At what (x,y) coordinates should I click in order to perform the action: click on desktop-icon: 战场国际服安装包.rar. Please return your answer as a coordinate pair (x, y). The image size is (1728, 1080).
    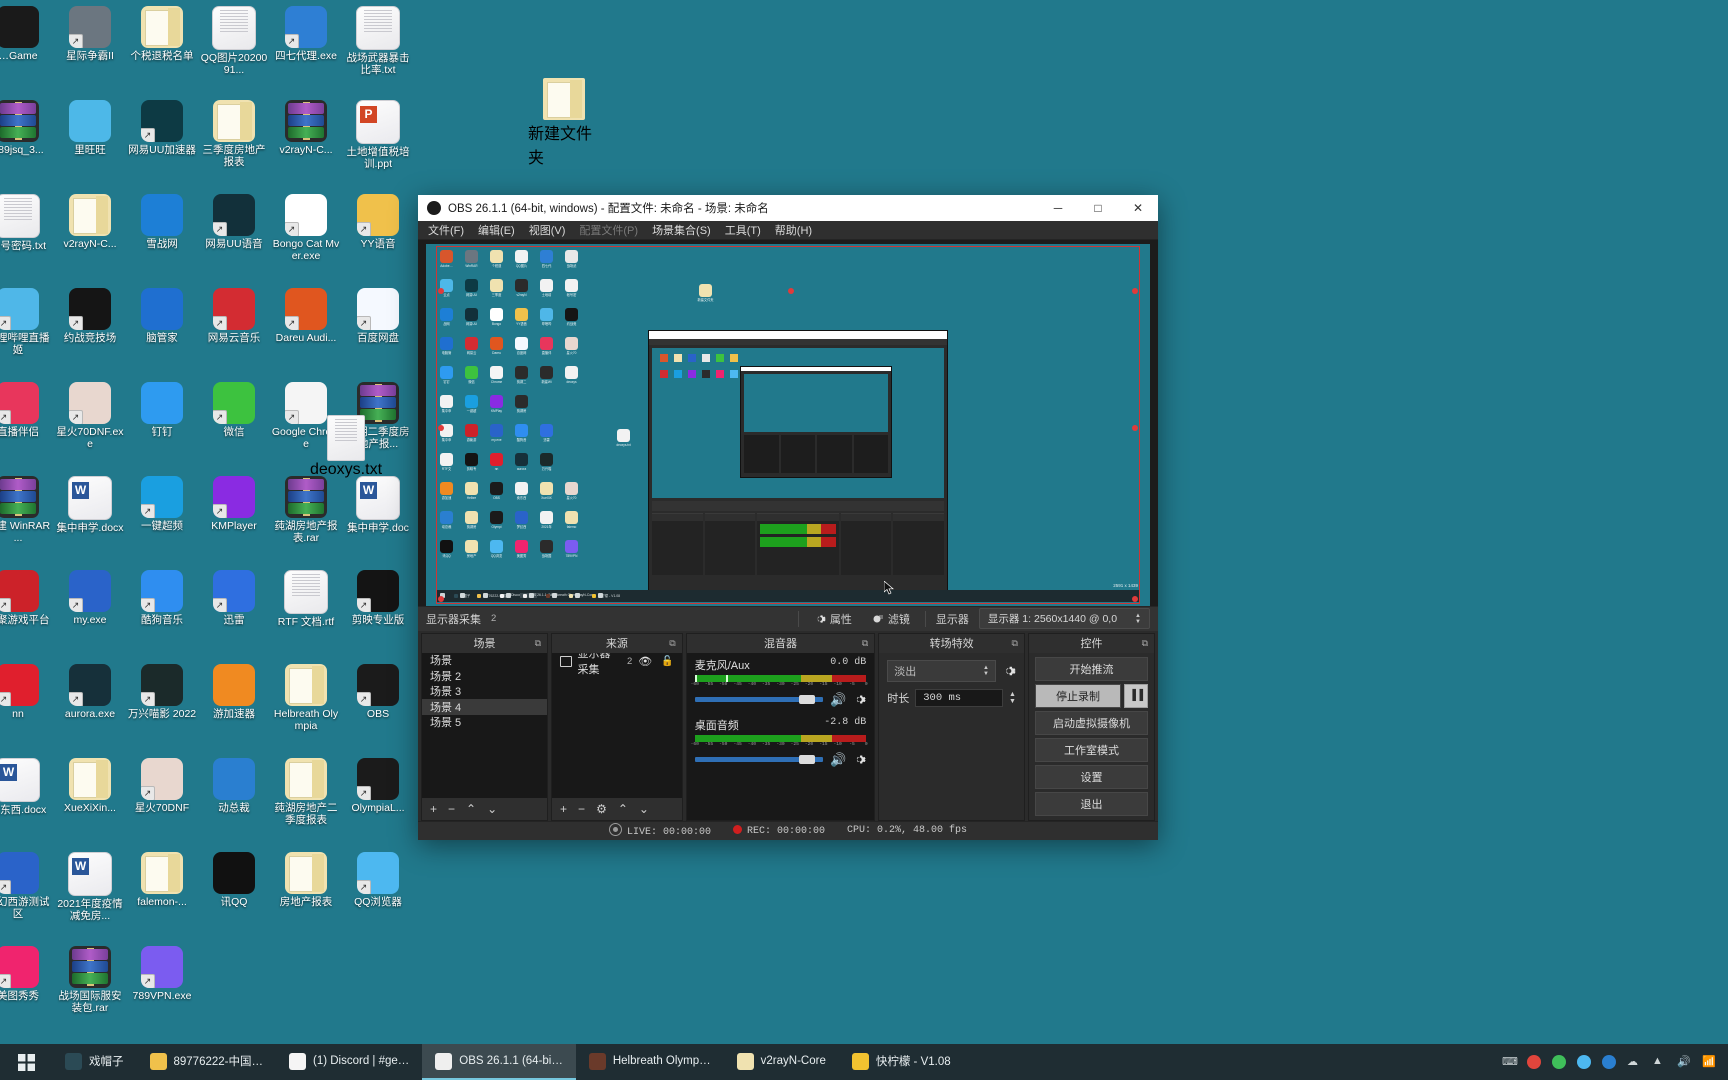
    Looking at the image, I should click on (90, 989).